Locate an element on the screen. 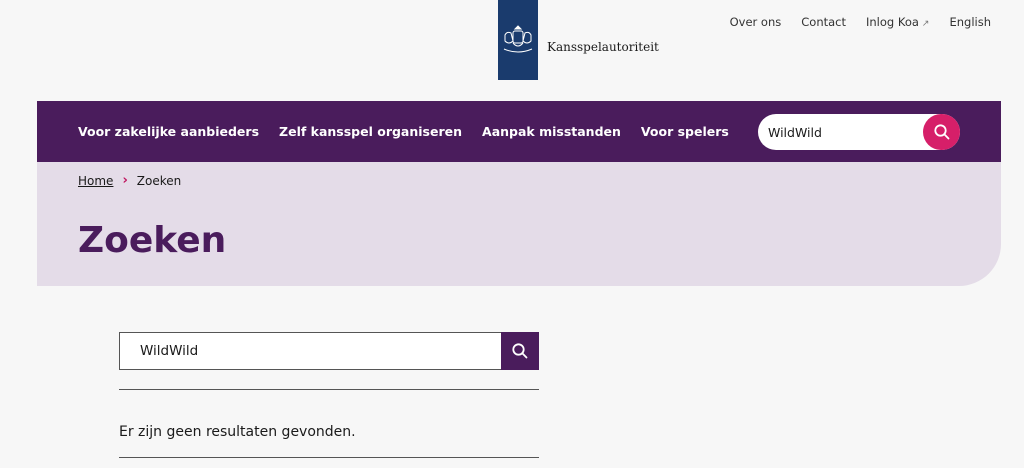 This screenshot has height=468, width=1024. no-results-message: Er zijn geen resultaten gevonden. is located at coordinates (237, 432).